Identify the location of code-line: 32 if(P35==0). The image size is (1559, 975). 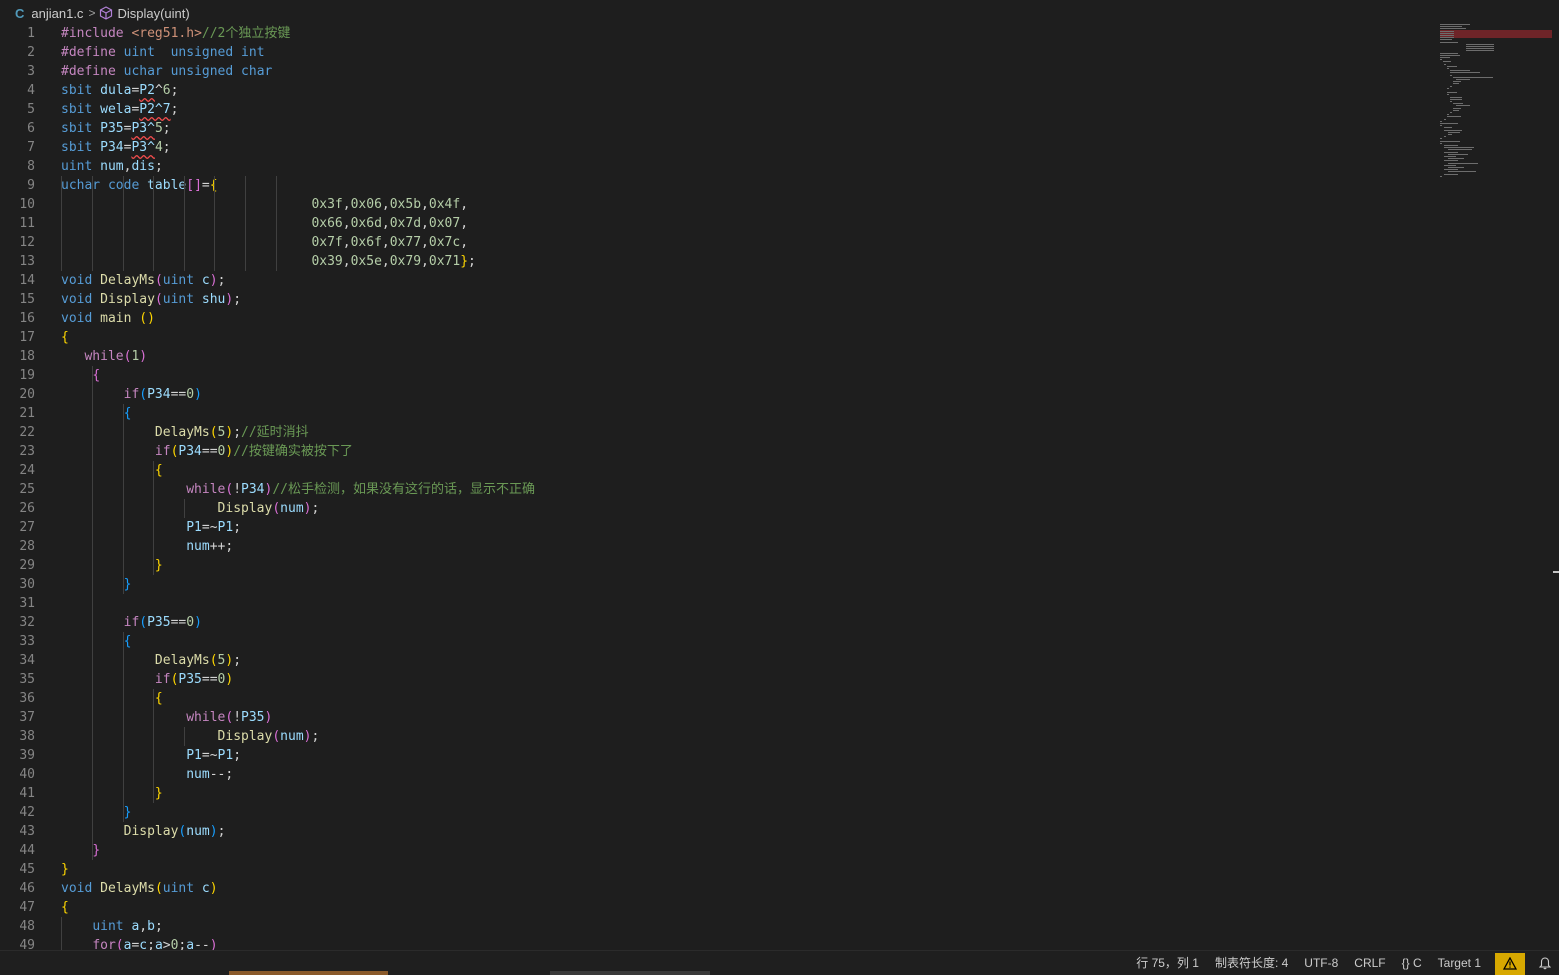
(715, 622).